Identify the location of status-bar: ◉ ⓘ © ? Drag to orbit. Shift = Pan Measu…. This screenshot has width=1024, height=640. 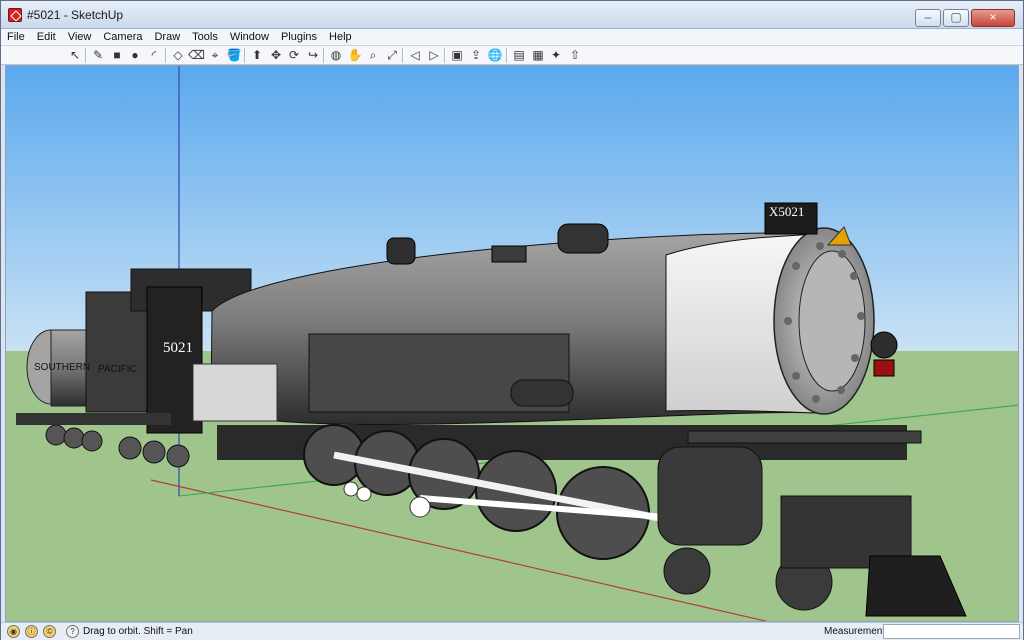
(512, 631).